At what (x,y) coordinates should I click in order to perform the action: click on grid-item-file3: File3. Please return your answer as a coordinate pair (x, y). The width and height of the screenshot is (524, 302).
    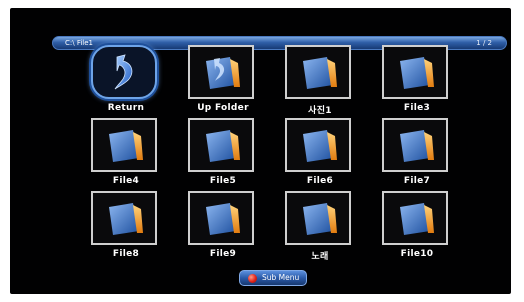
    Looking at the image, I should click on (417, 79).